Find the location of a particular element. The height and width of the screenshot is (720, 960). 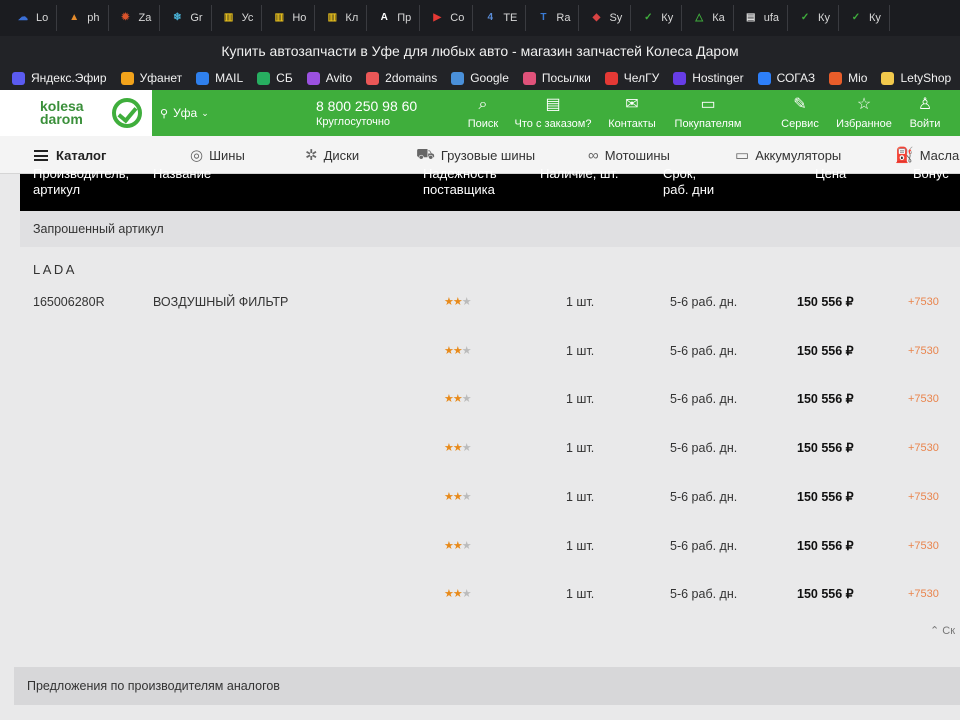

header-term-top: Срок, is located at coordinates (680, 173).